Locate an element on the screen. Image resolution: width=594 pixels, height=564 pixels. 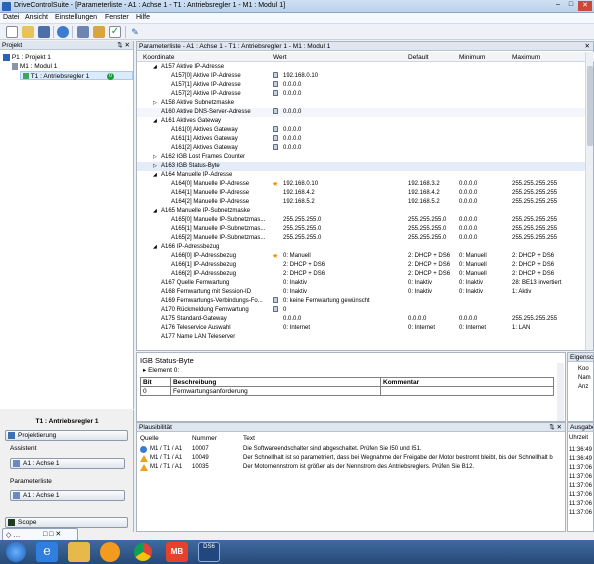
column-koordinate: Koordinate is located at coordinates (158, 57).